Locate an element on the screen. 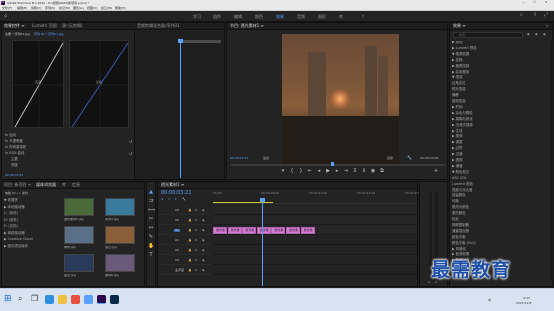 The height and width of the screenshot is (311, 554). add-marker-icon: ▾ is located at coordinates (283, 172).